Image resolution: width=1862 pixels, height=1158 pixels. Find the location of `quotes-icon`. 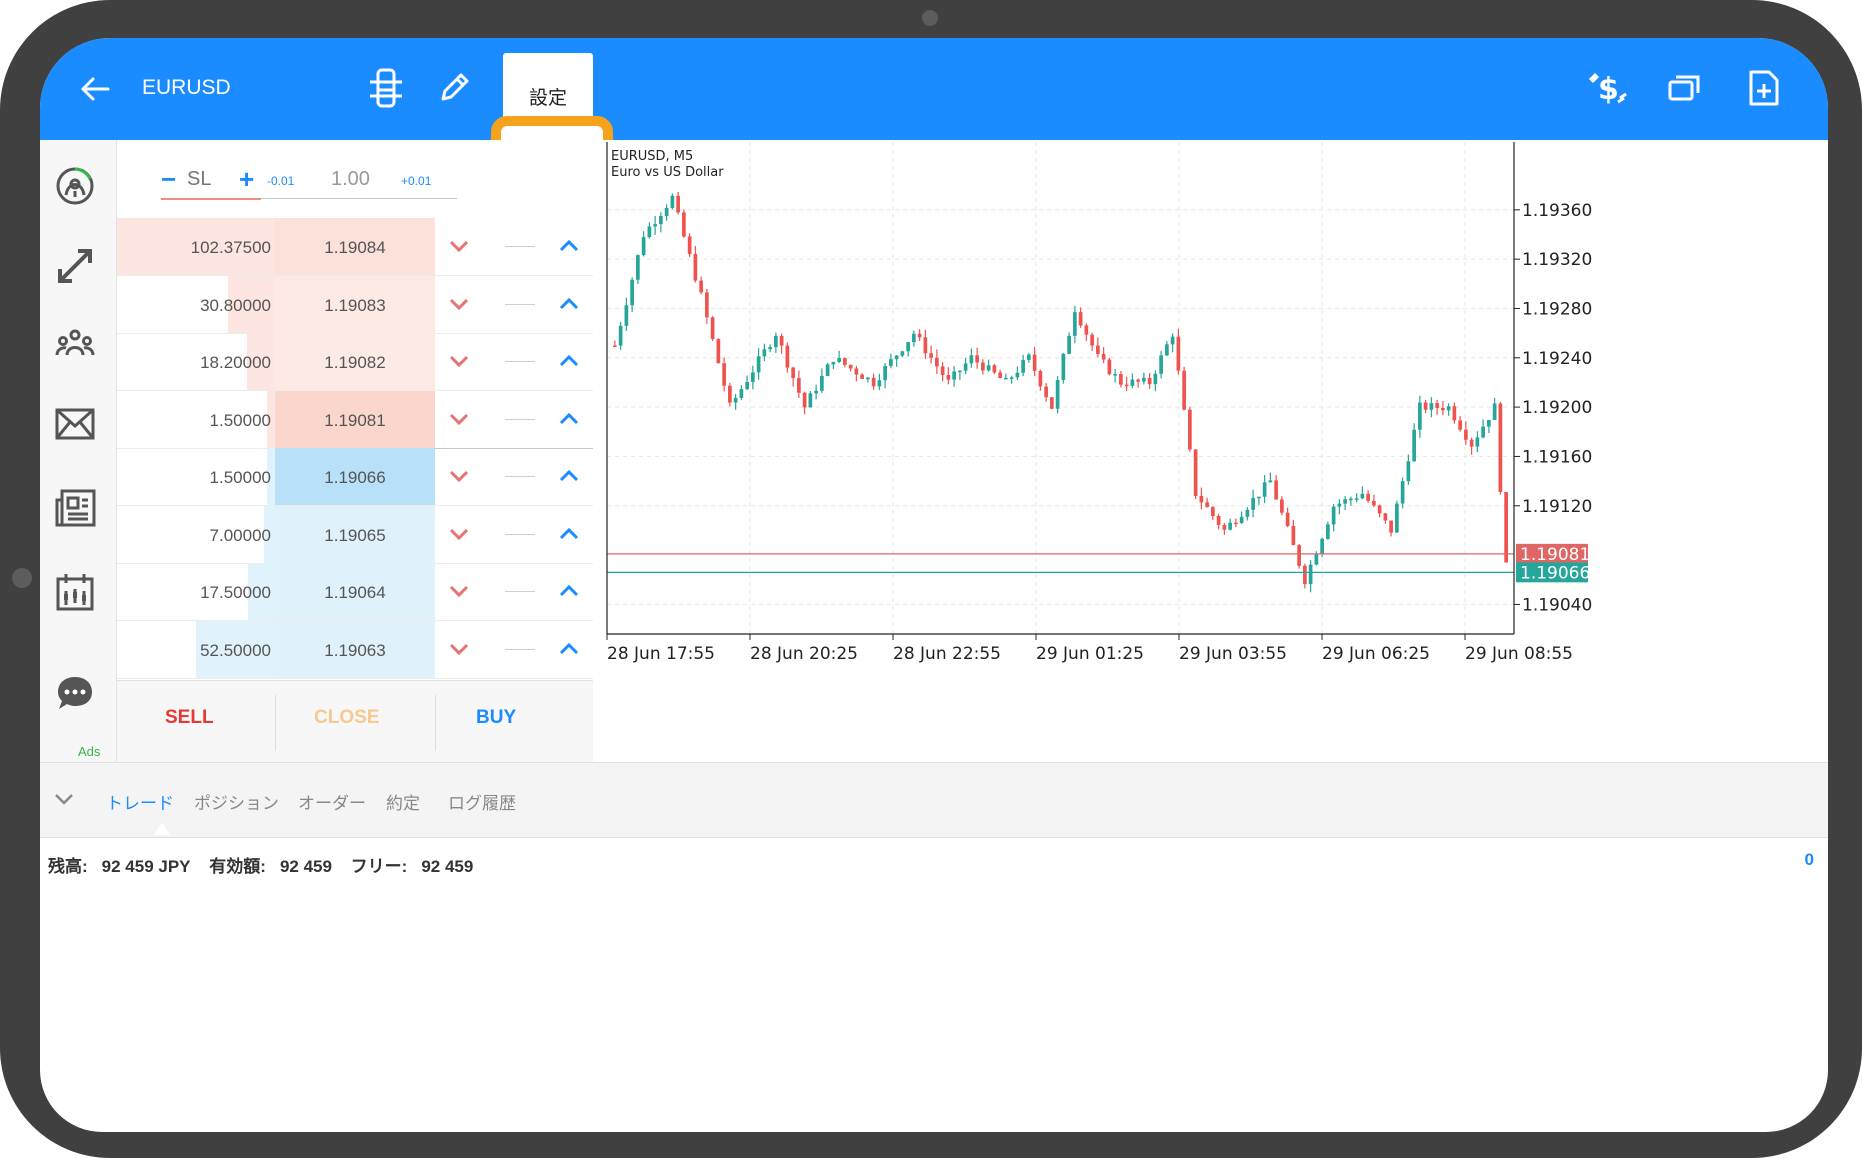

quotes-icon is located at coordinates (75, 186).